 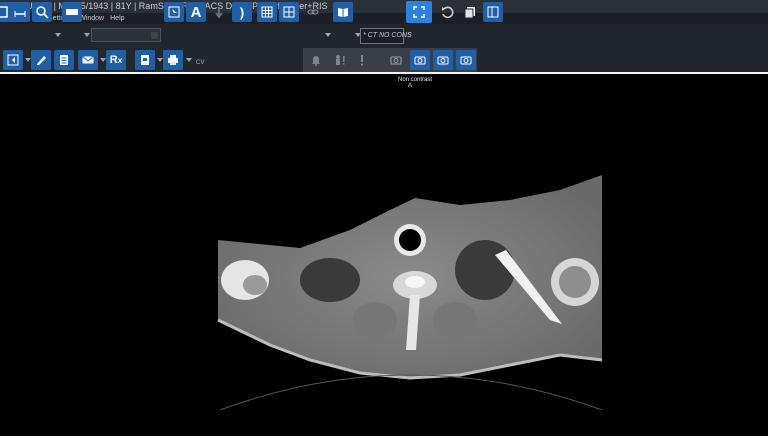 I want to click on link-icon, so click(x=313, y=12).